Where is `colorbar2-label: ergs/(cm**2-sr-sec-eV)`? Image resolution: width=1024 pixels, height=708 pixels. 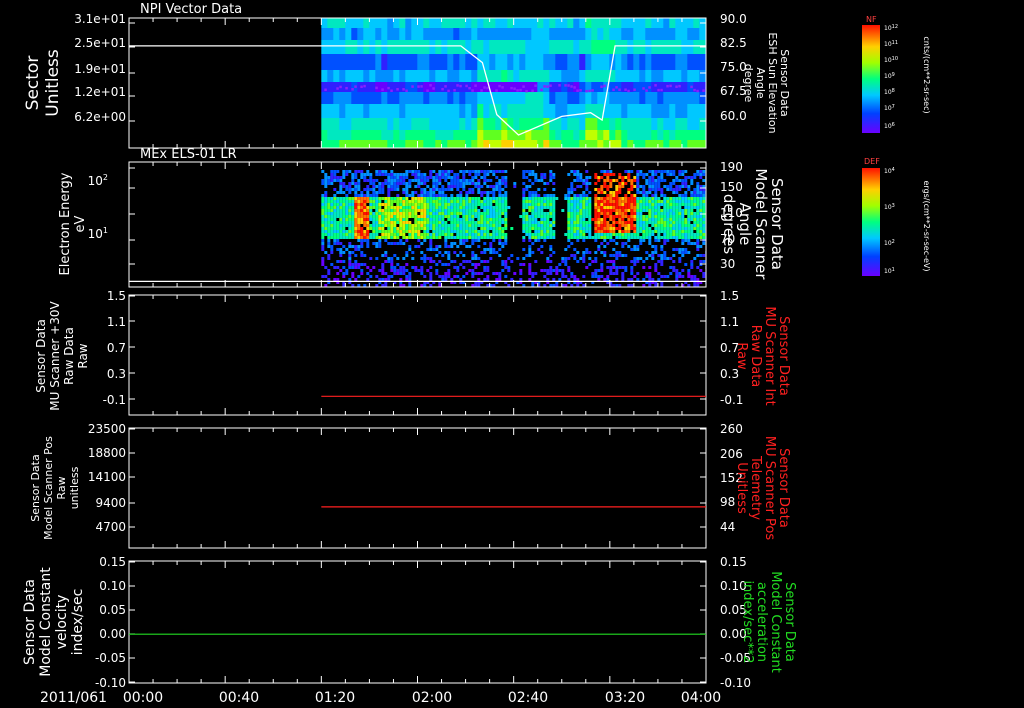 colorbar2-label: ergs/(cm**2-sr-sec-eV) is located at coordinates (926, 225).